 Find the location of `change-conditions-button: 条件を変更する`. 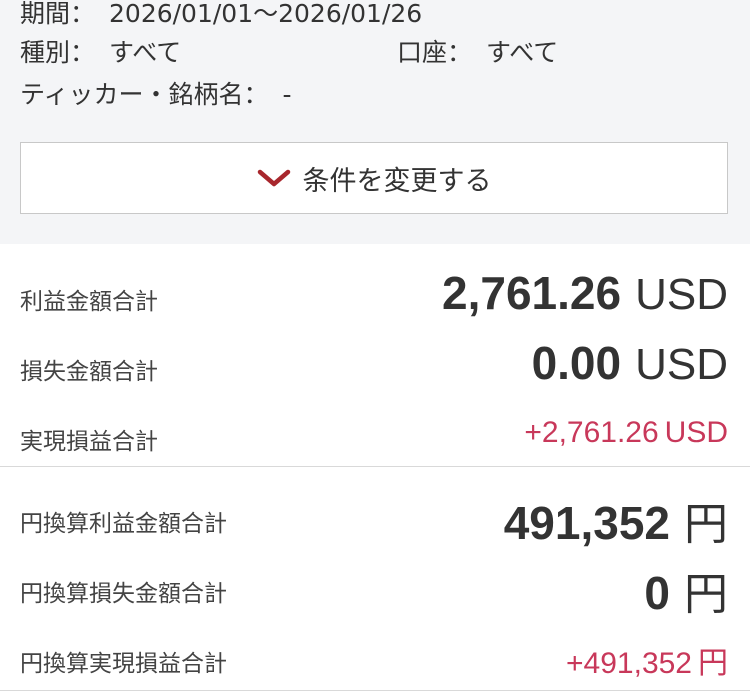

change-conditions-button: 条件を変更する is located at coordinates (374, 178).